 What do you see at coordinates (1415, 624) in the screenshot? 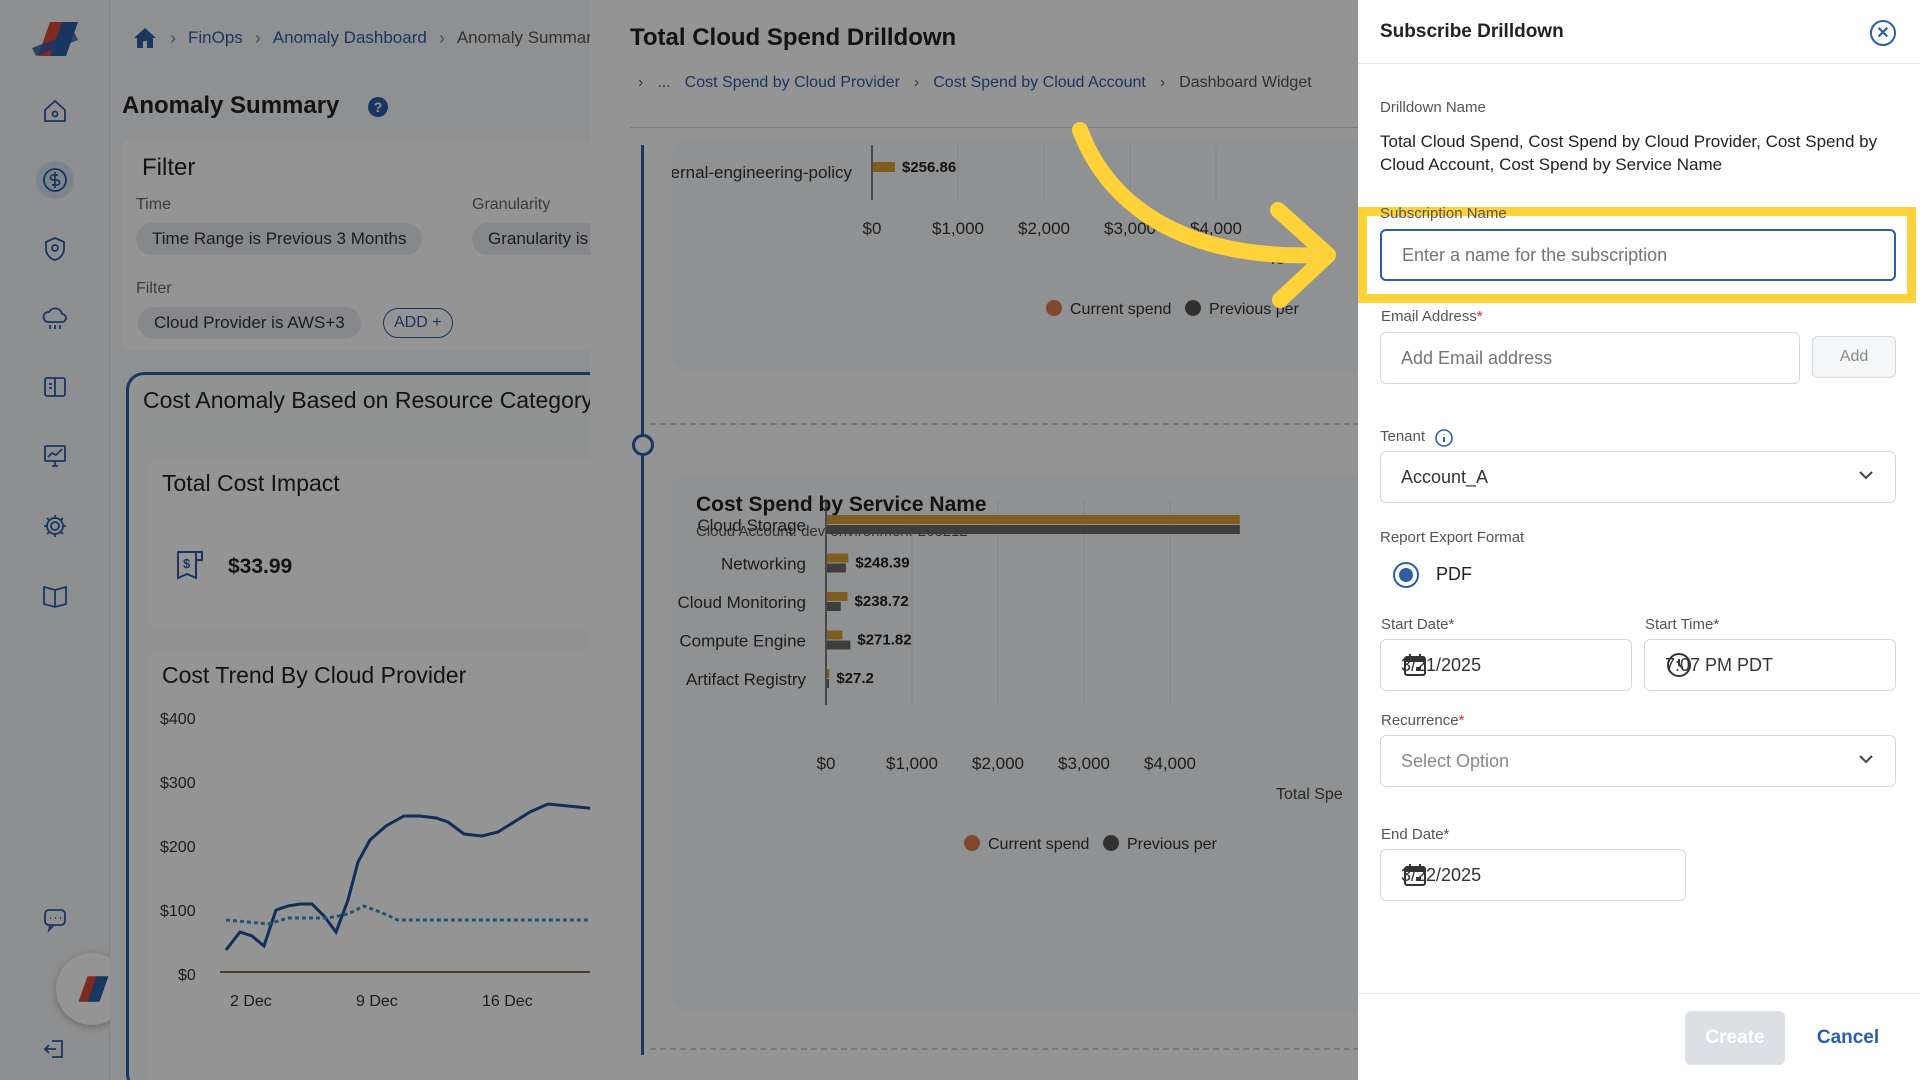
I see `start-date-label-text: Start Date` at bounding box center [1415, 624].